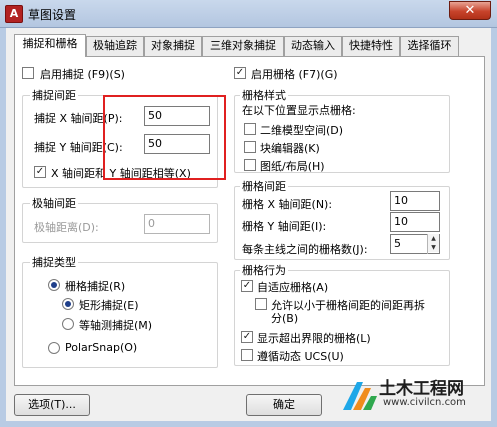  What do you see at coordinates (293, 287) in the screenshot?
I see `adaptive-grid-label: 自适应栅格(A)` at bounding box center [293, 287].